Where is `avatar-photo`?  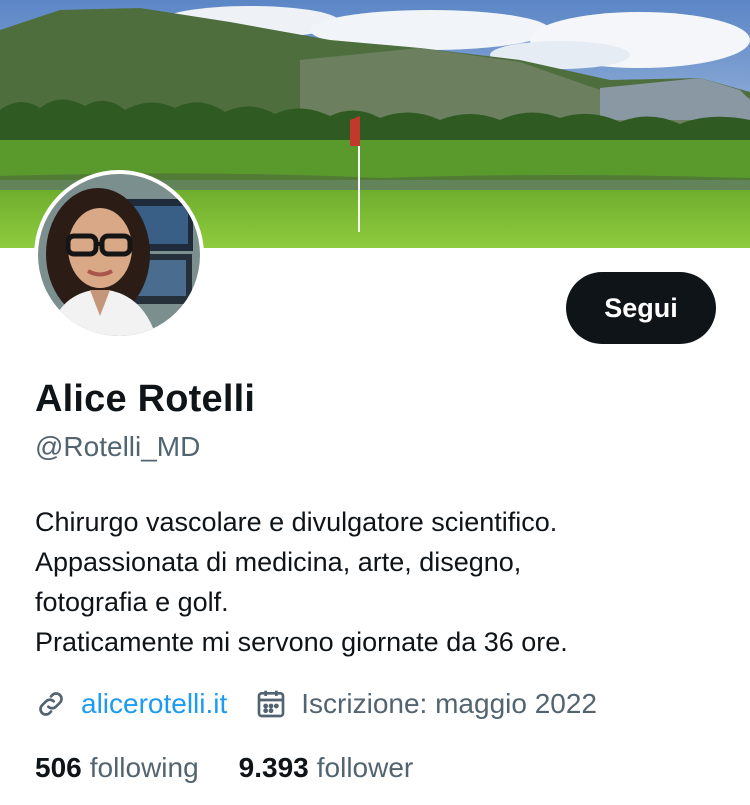
avatar-photo is located at coordinates (119, 255).